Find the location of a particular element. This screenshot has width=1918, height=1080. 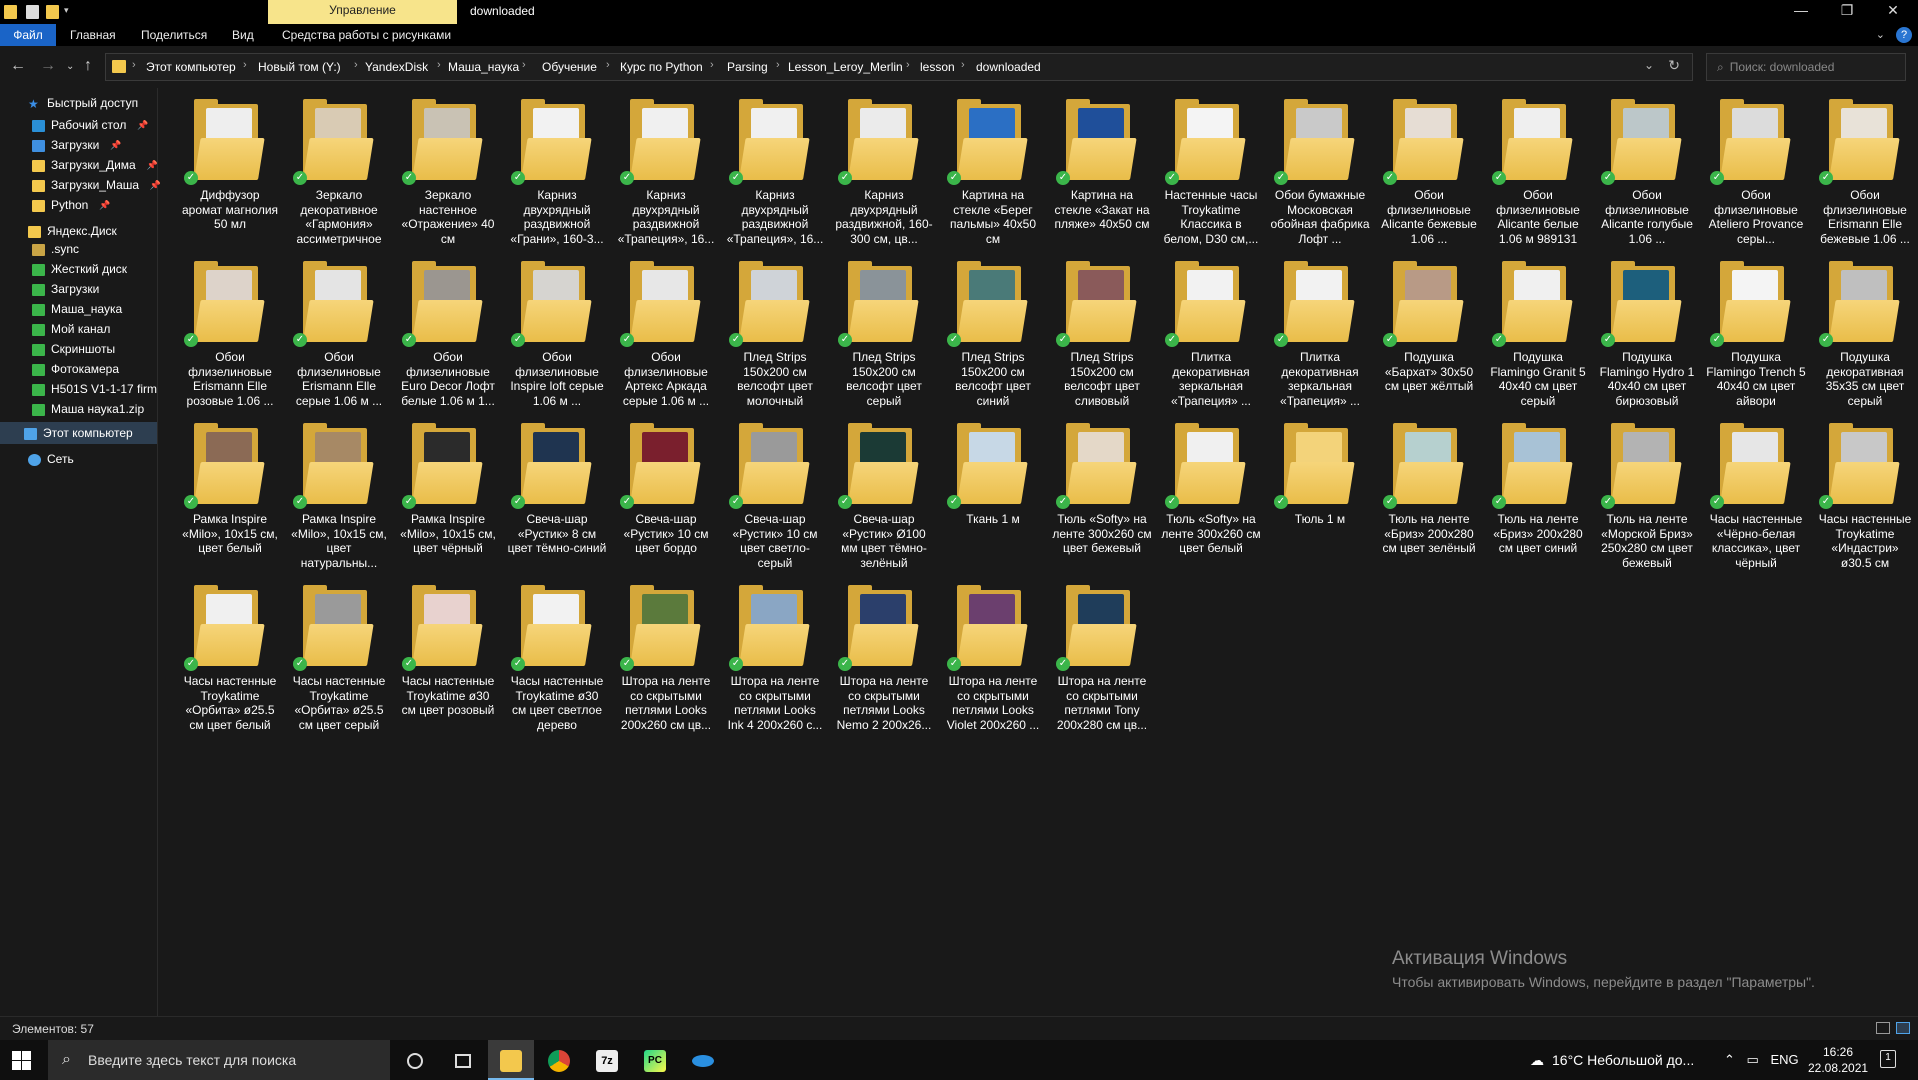

breadcrumb-masha-nauka: Маша_наука is located at coordinates (483, 67).